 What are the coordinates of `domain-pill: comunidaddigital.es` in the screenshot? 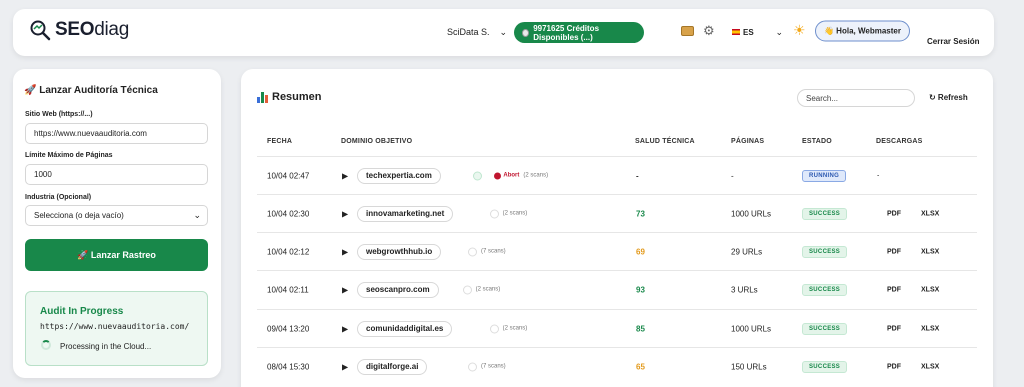 It's located at (405, 328).